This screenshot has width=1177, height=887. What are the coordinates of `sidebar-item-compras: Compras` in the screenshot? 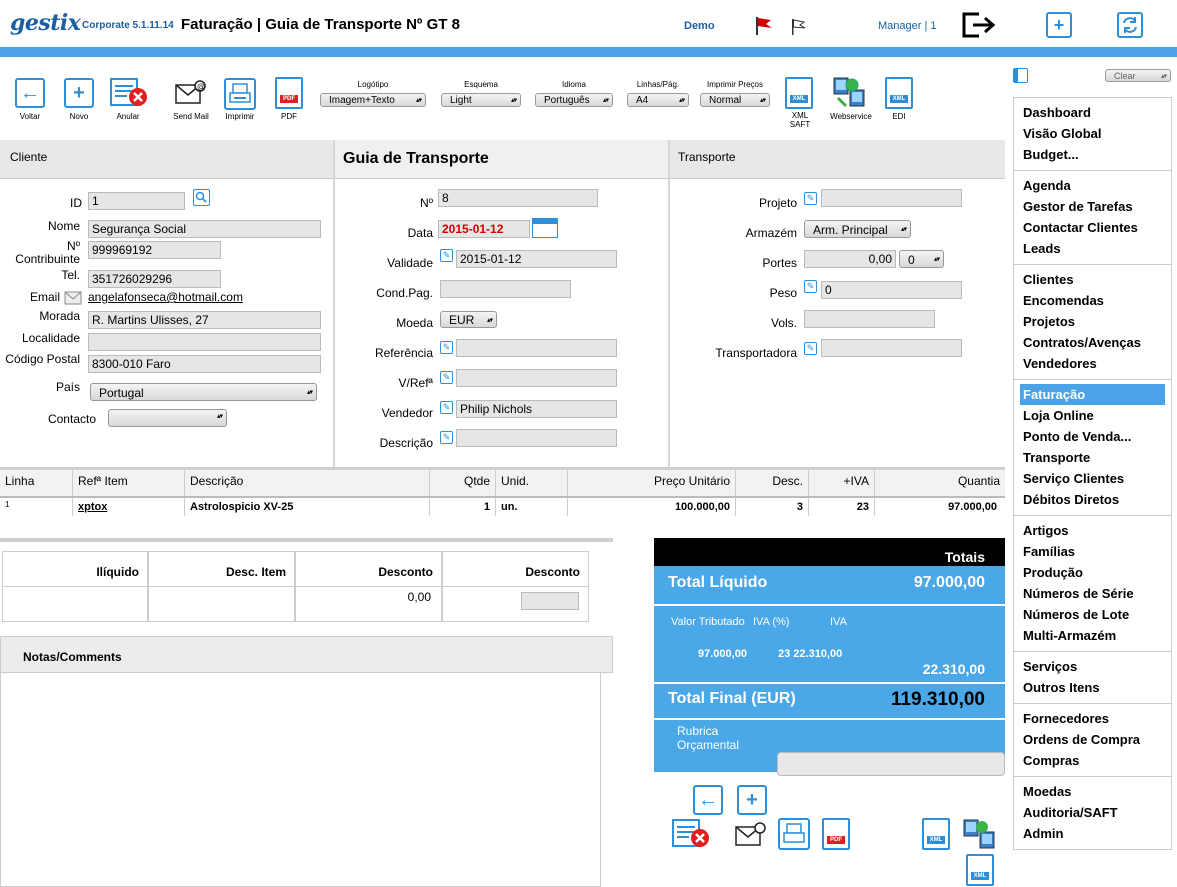 It's located at (1092, 760).